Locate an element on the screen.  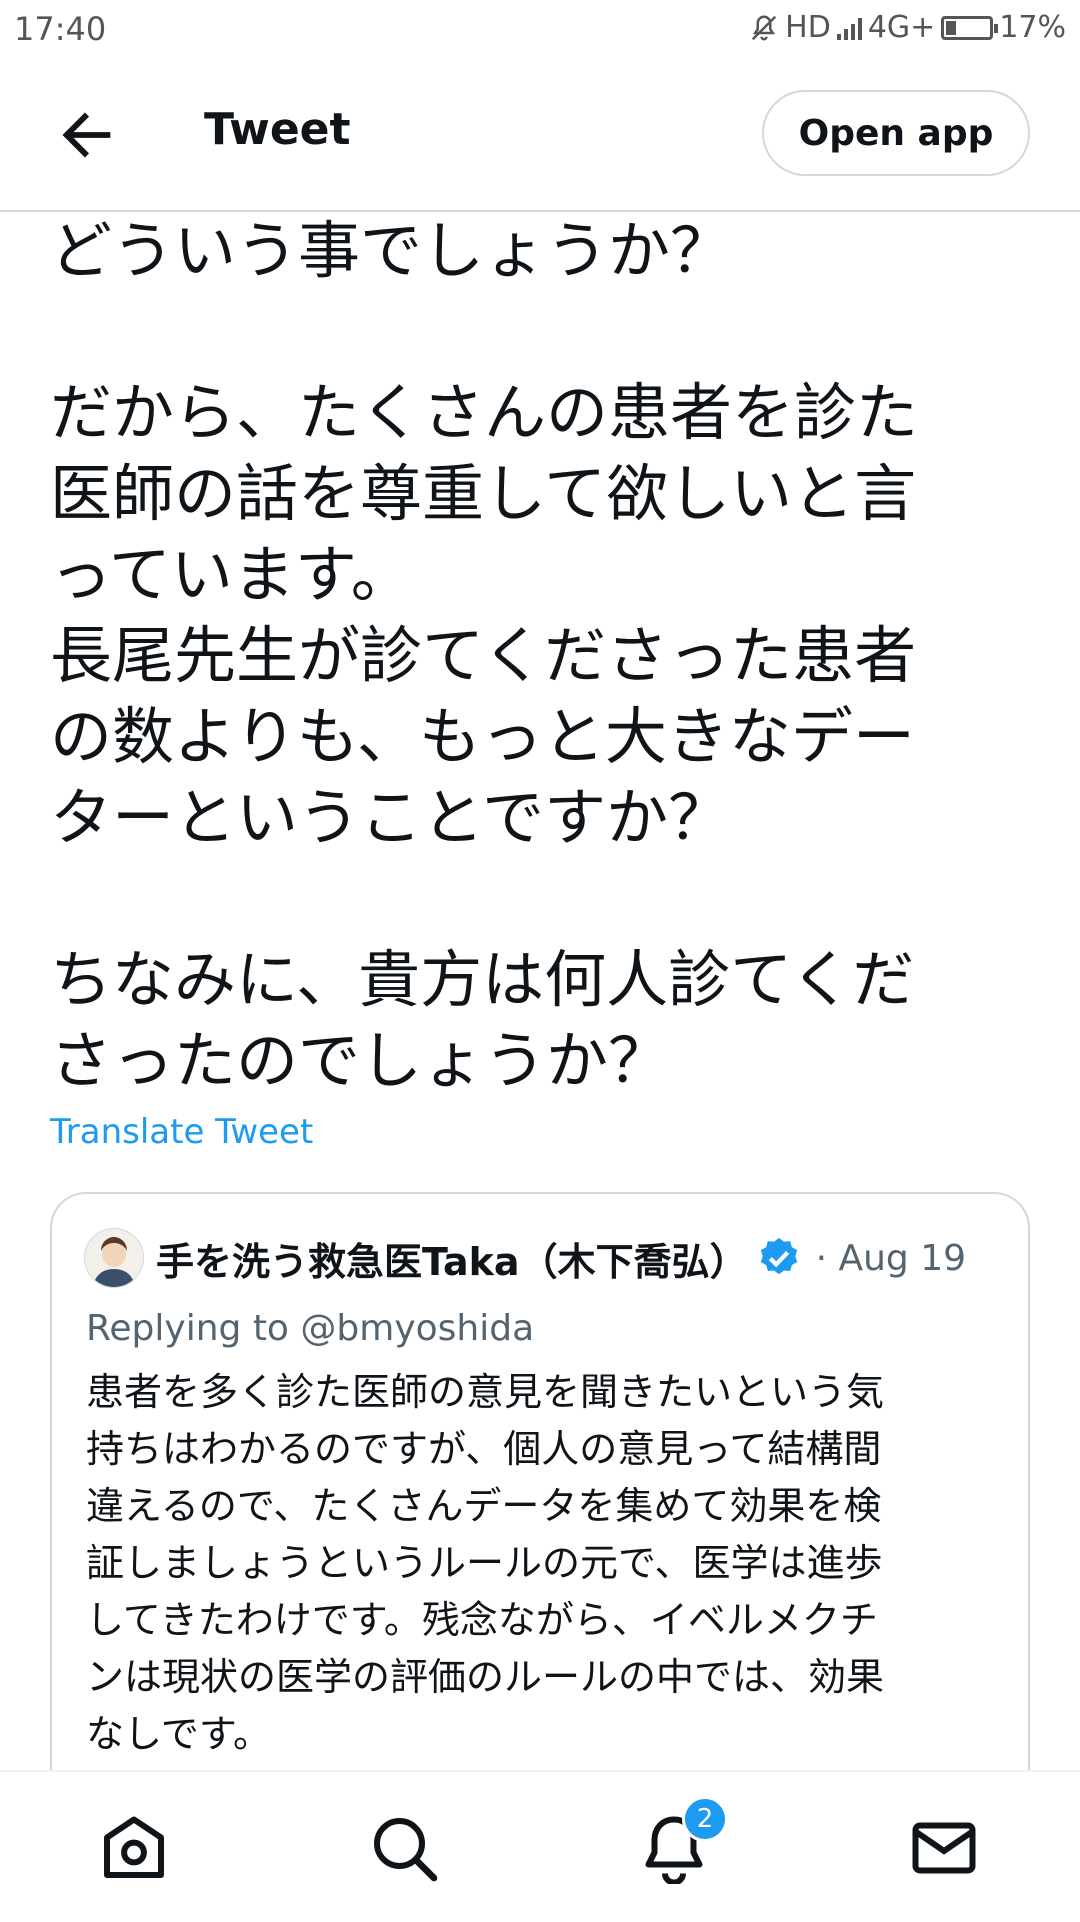
top-header: Tweet Open app is located at coordinates (540, 137).